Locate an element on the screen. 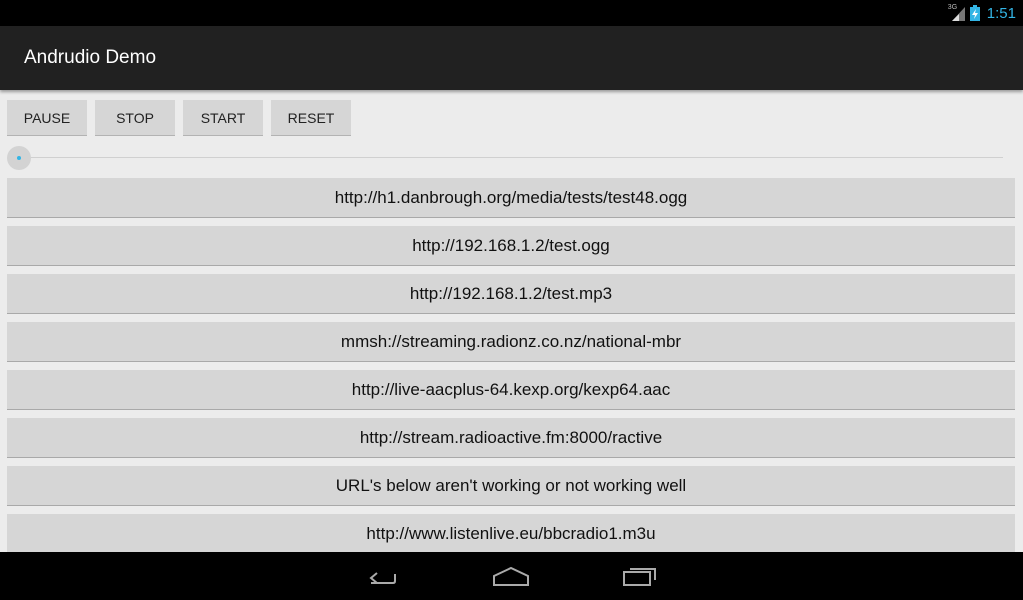 This screenshot has height=600, width=1023. home-button is located at coordinates (511, 576).